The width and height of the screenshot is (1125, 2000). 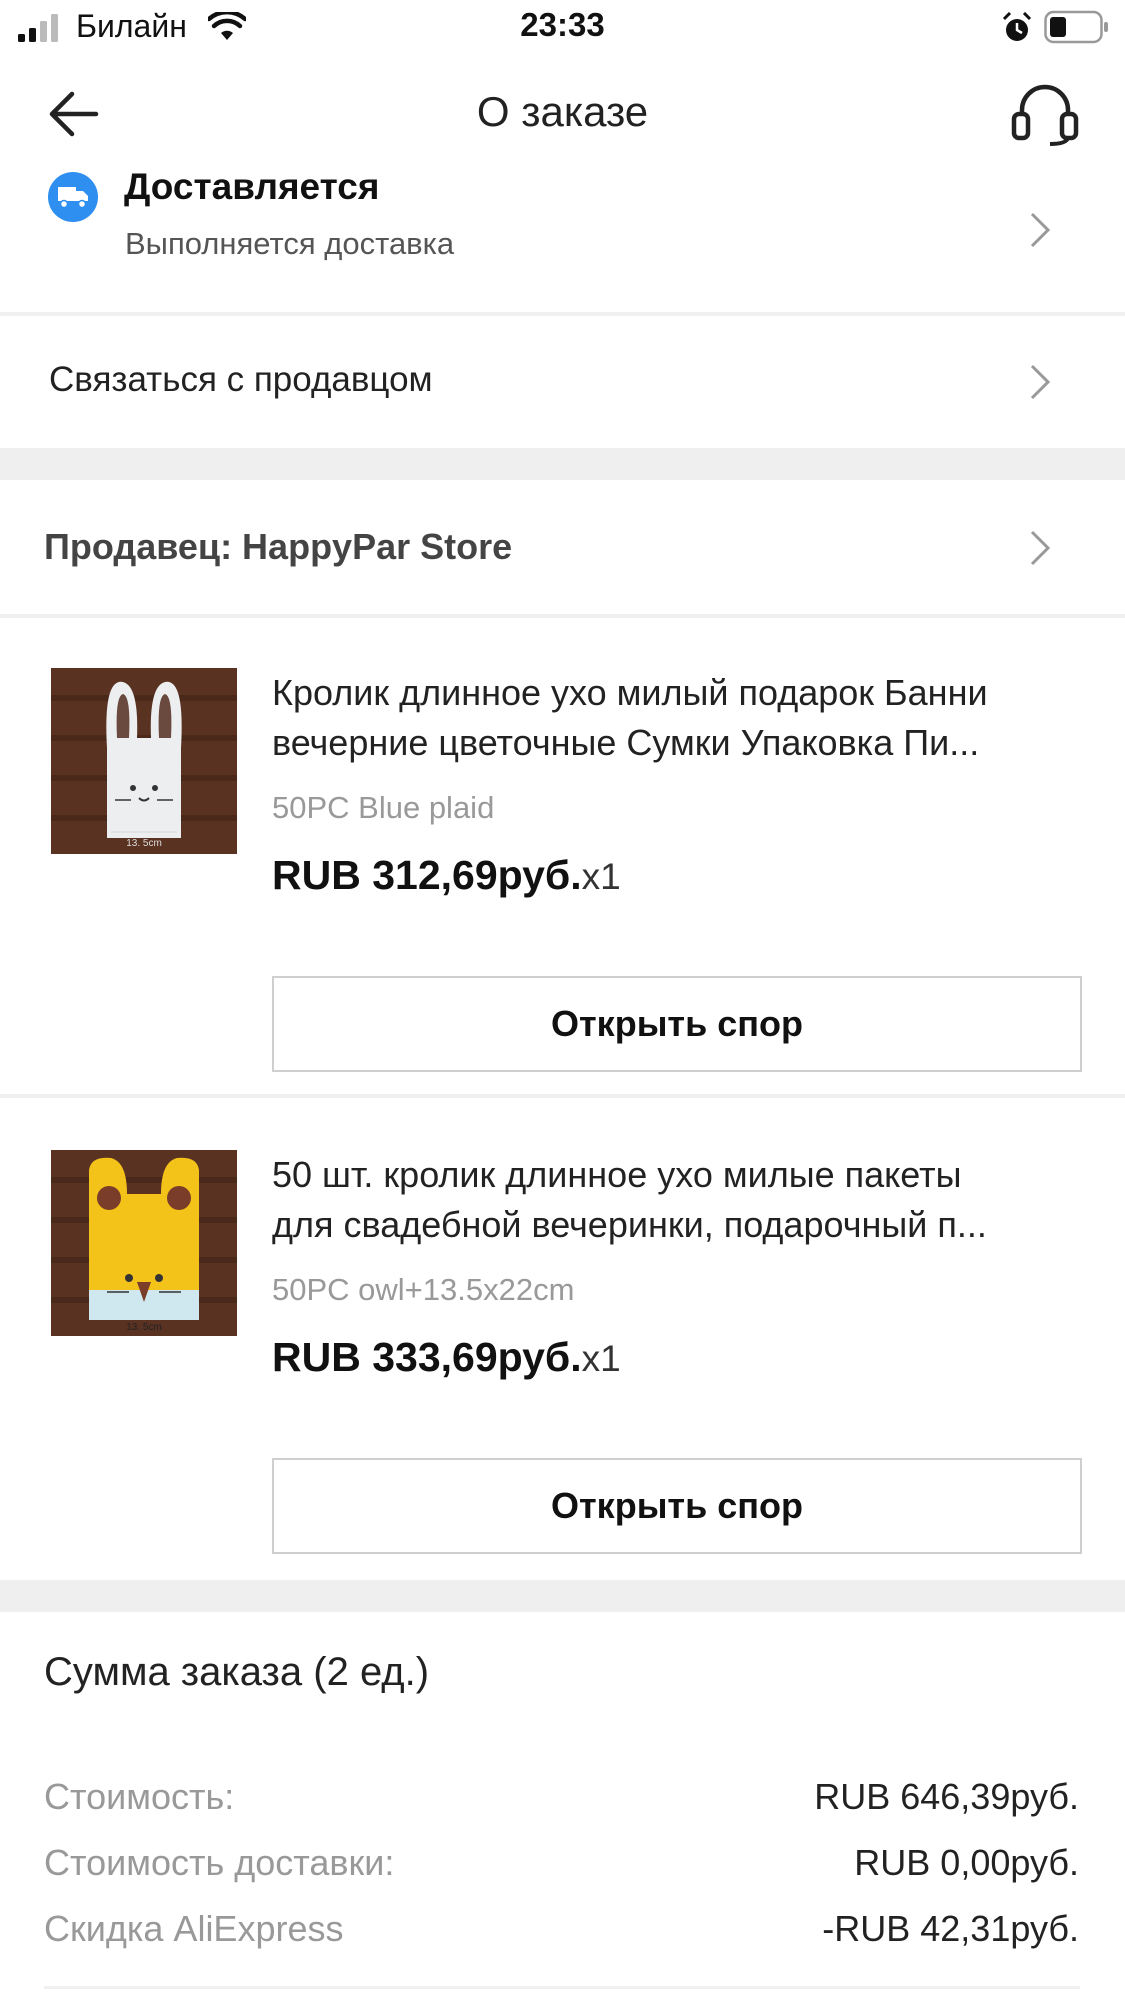 I want to click on contact-seller-label: Связаться с продавцом, so click(x=241, y=379).